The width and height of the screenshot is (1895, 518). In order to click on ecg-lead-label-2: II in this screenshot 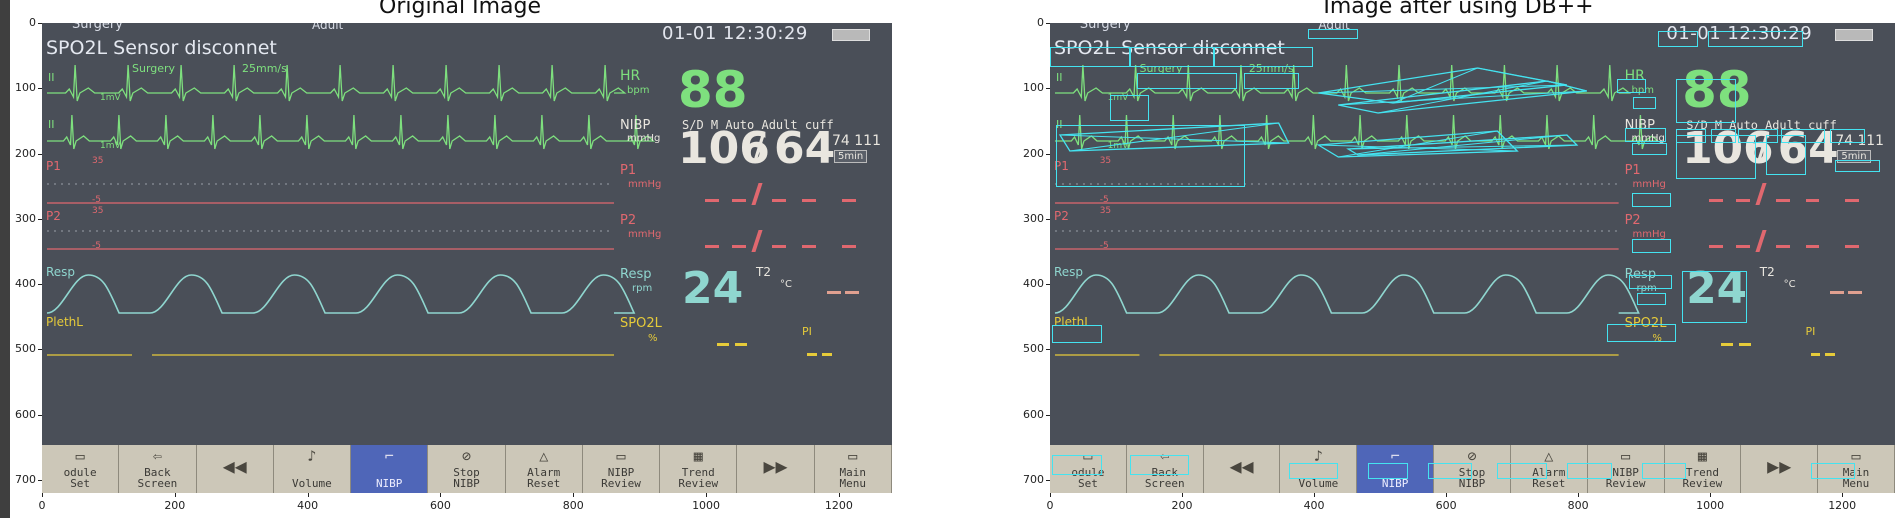, I will do `click(51, 124)`.